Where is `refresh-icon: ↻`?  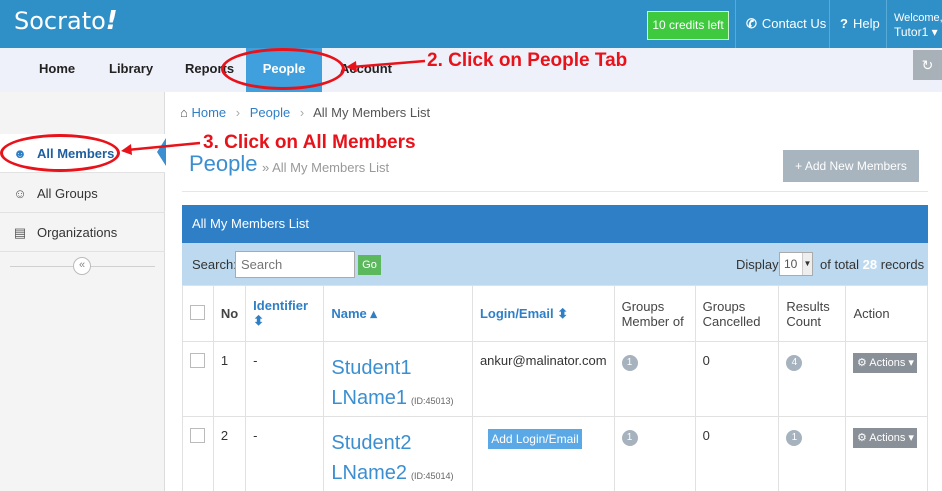 refresh-icon: ↻ is located at coordinates (927, 65).